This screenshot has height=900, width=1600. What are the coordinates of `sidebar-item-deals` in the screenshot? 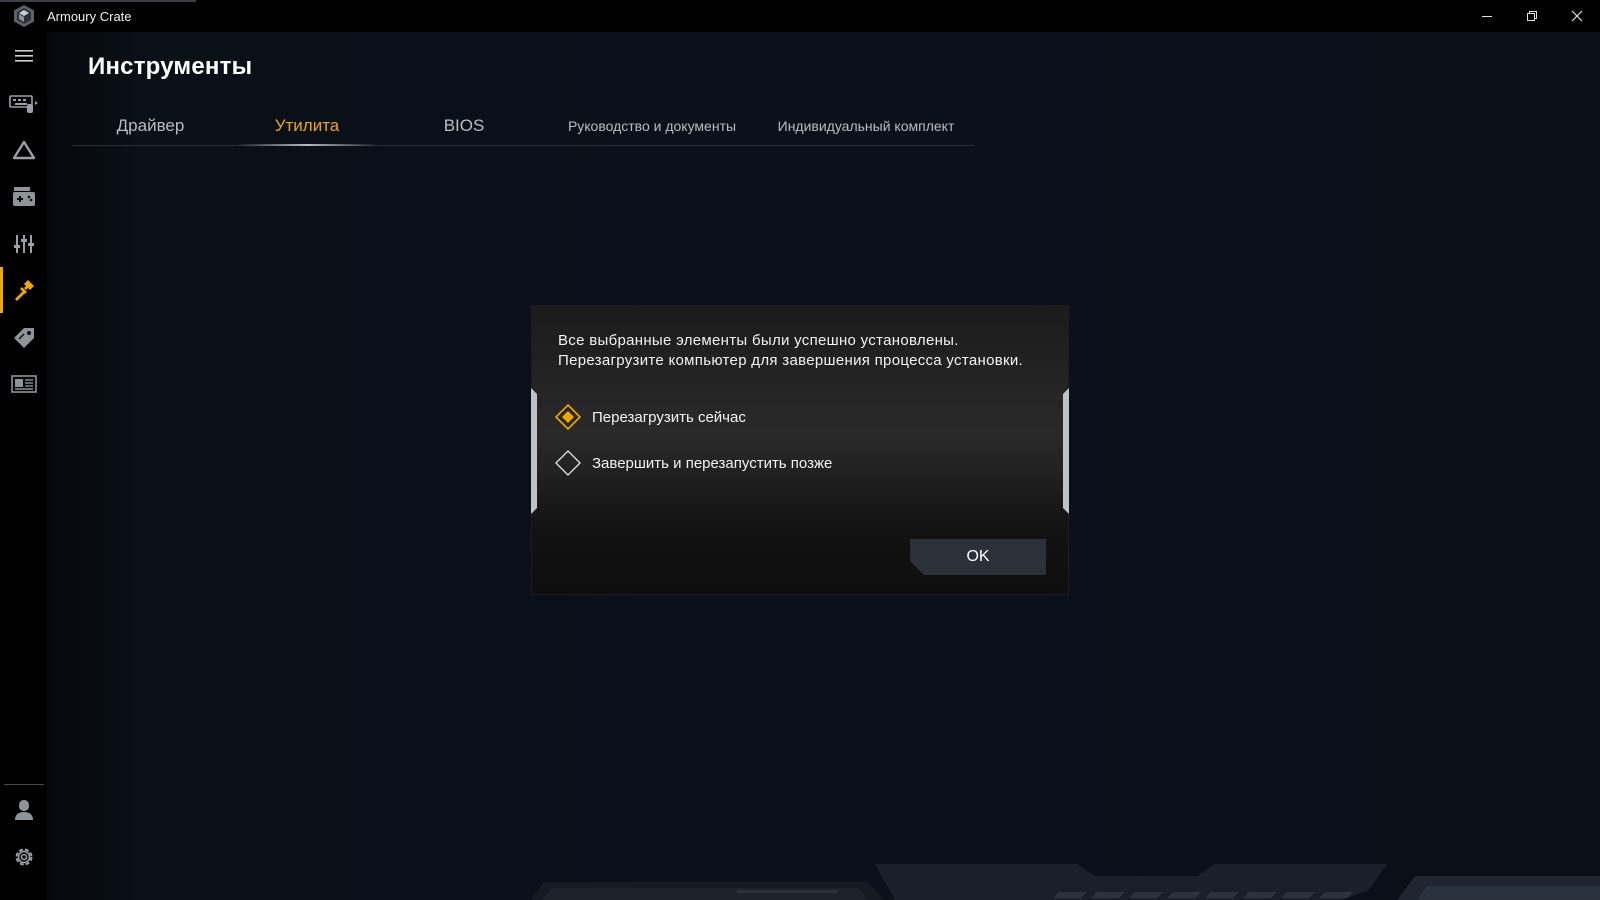 It's located at (23, 337).